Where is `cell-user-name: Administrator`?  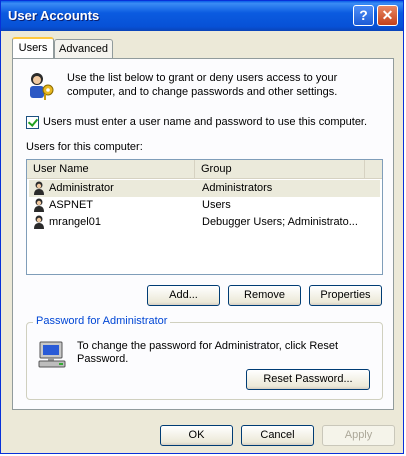
cell-user-name: Administrator is located at coordinates (81, 188).